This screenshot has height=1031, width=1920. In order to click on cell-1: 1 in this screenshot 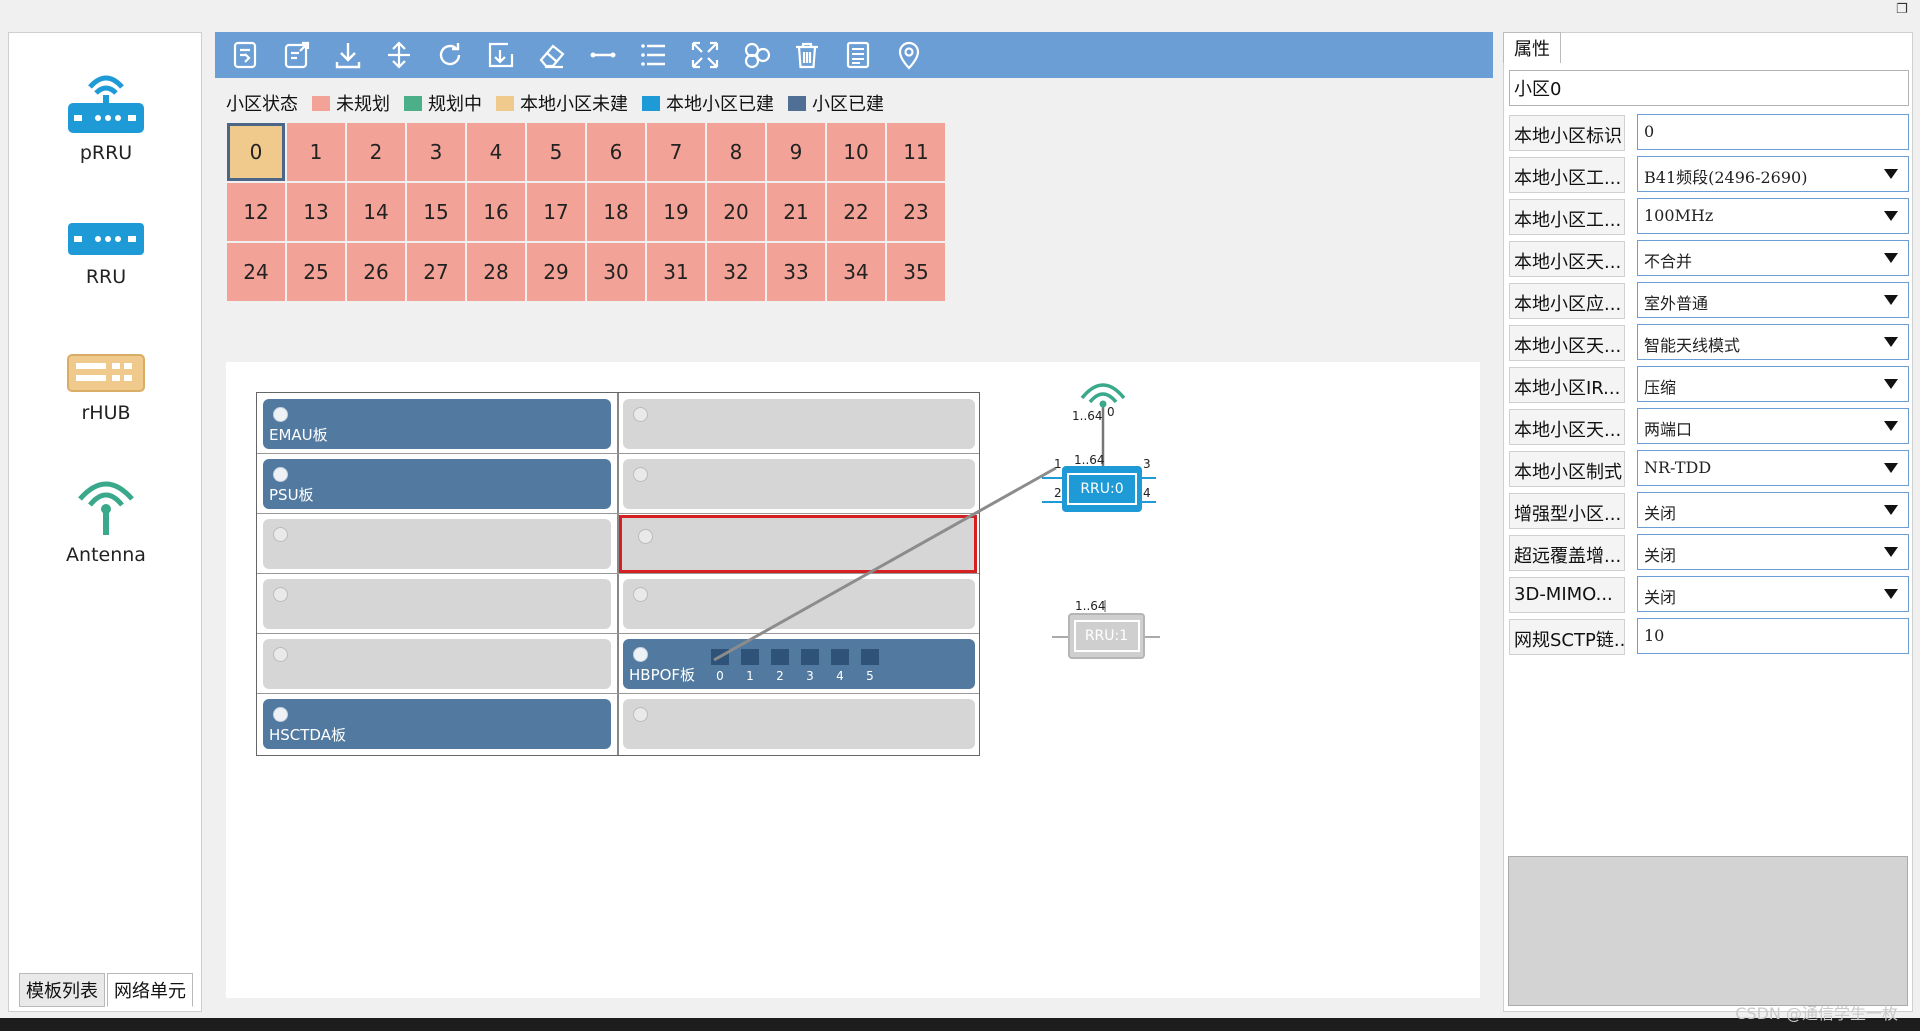, I will do `click(316, 152)`.